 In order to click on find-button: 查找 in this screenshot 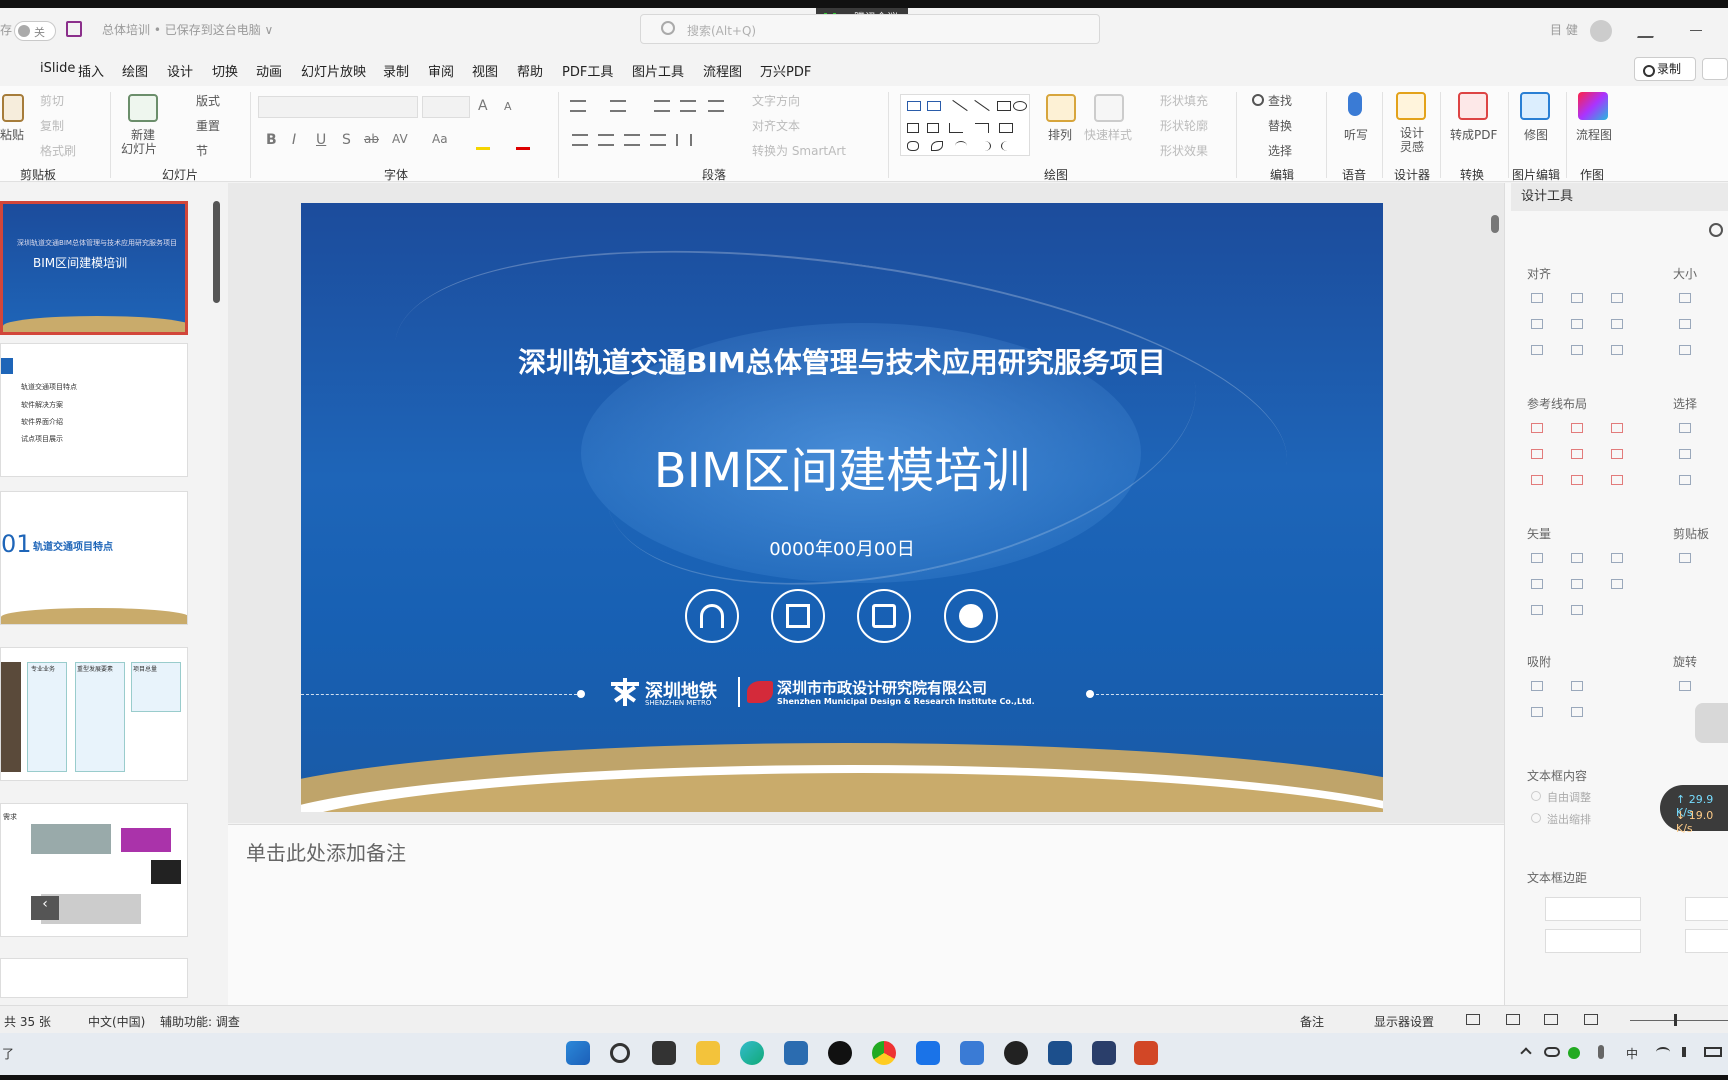, I will do `click(1280, 100)`.